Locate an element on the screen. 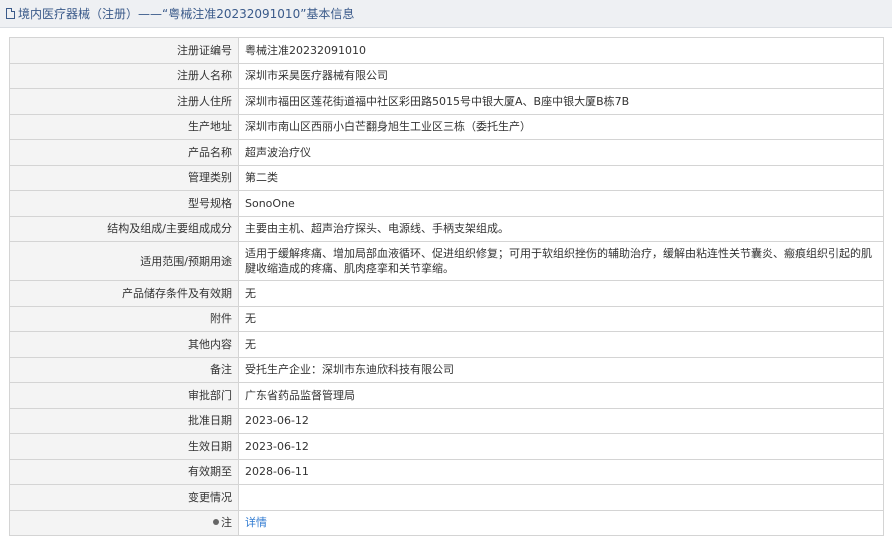 Image resolution: width=892 pixels, height=546 pixels. row-value: 受托生产企业：深圳市东迪欣科技有限公司 is located at coordinates (561, 369).